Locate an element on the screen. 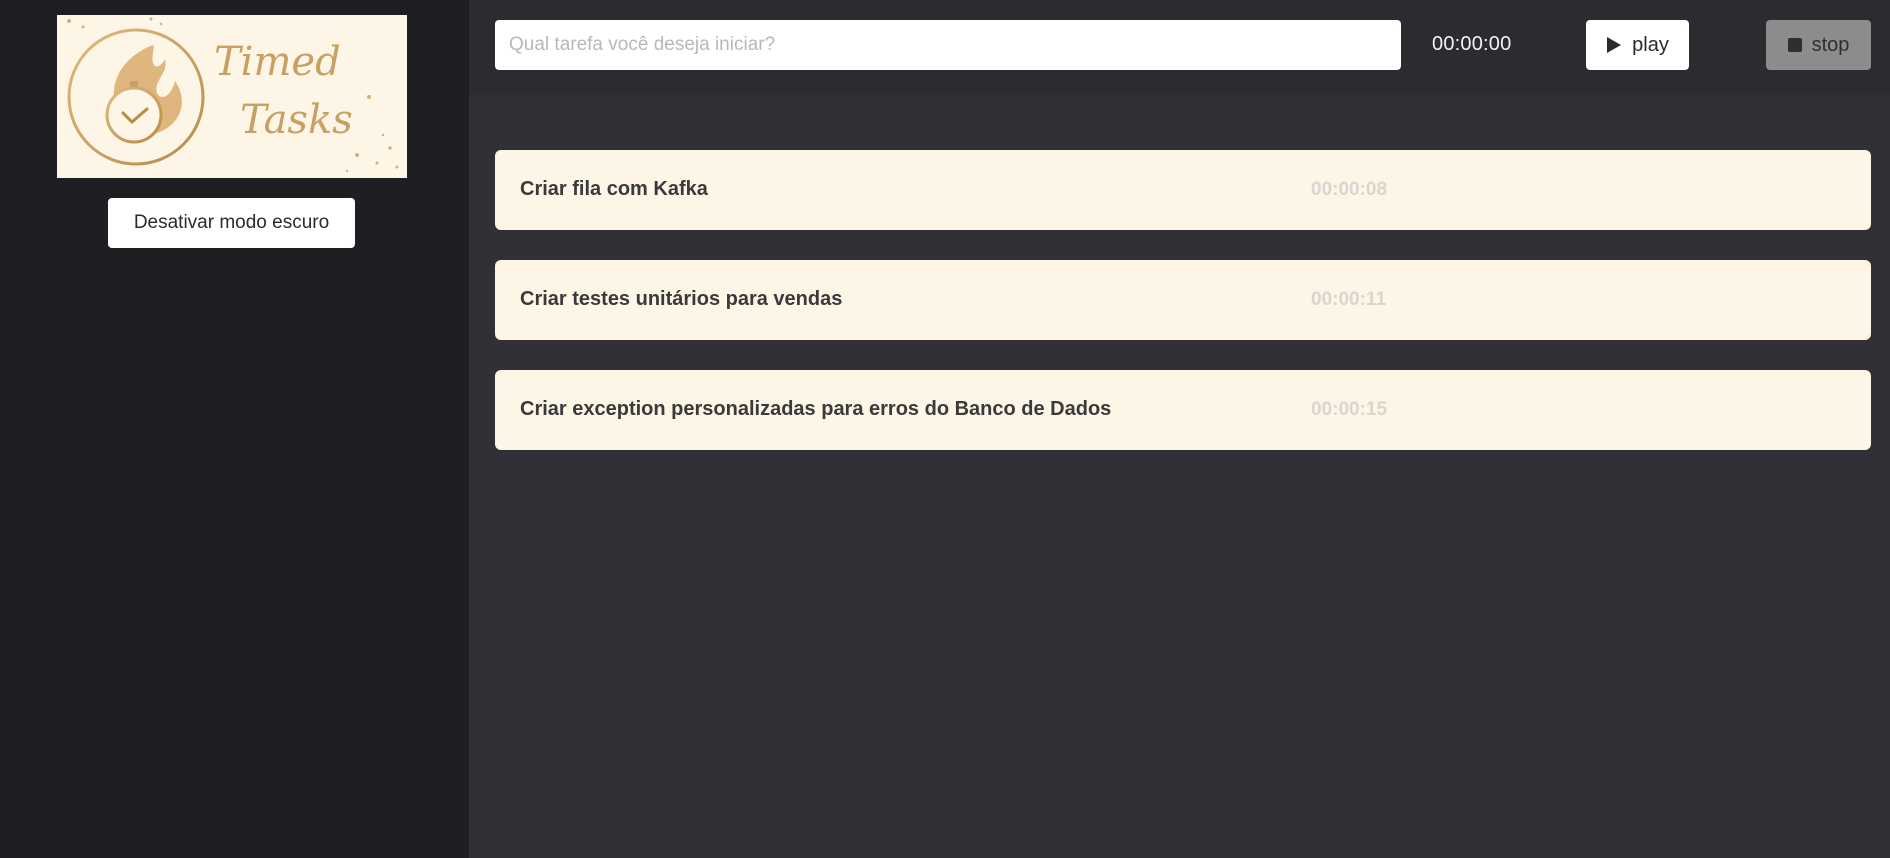  play-button-label: play is located at coordinates (1650, 44).